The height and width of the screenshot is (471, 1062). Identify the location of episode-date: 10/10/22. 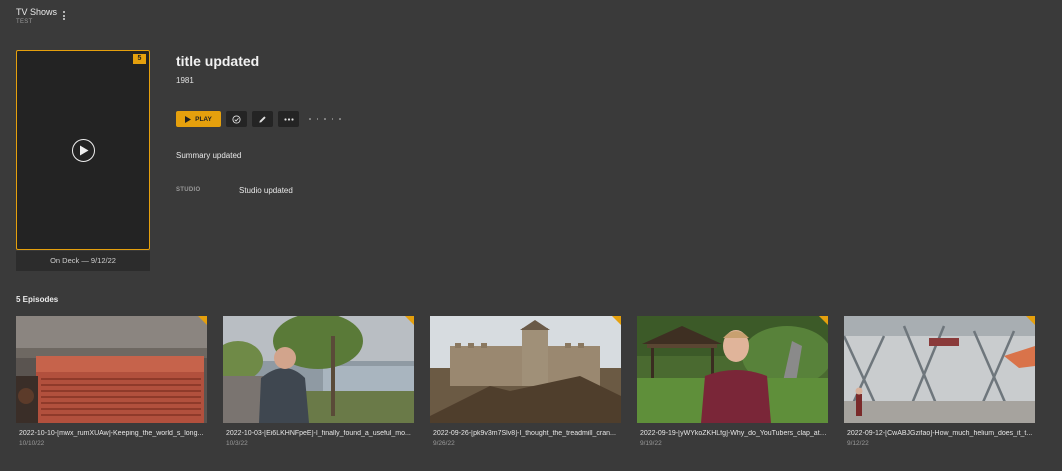
(32, 443).